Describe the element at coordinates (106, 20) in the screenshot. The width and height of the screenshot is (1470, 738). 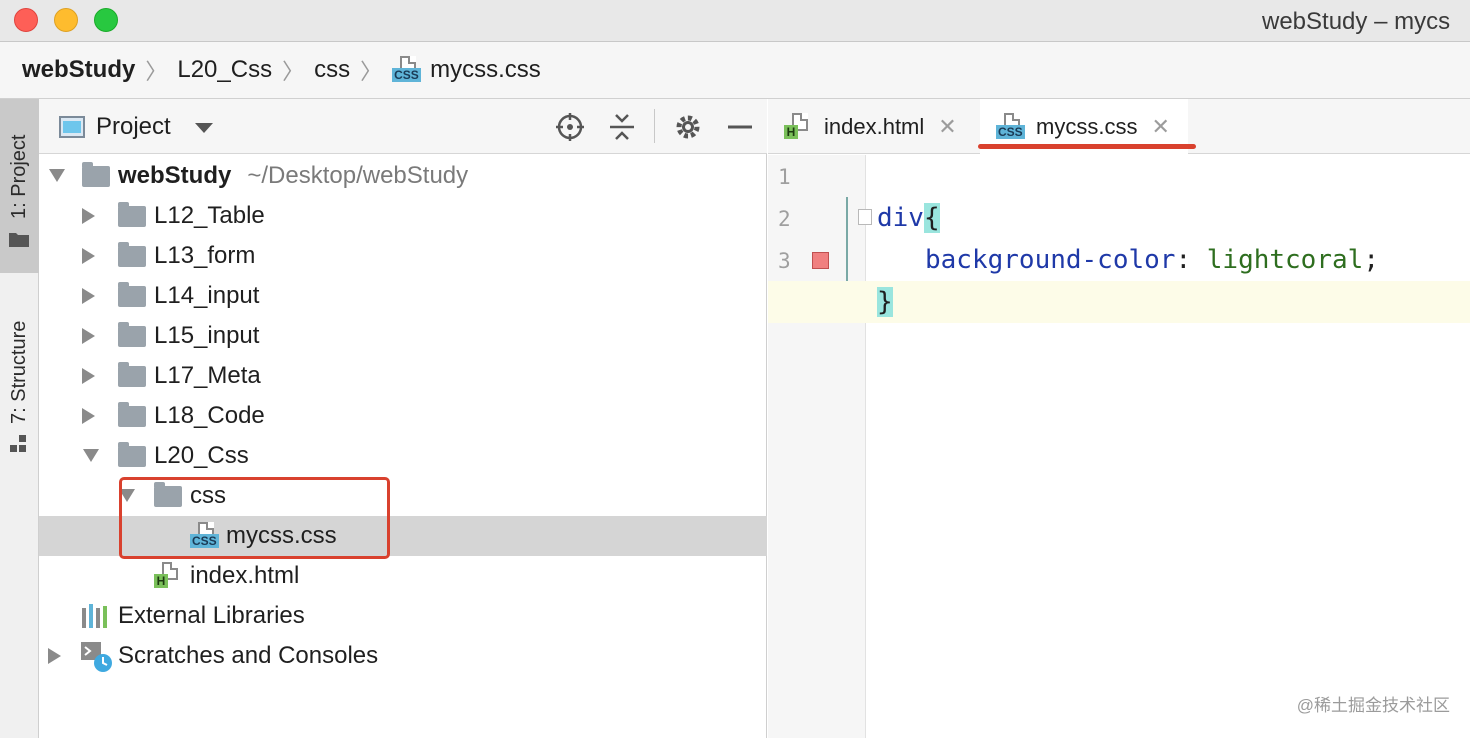
I see `zoom-window-button` at that location.